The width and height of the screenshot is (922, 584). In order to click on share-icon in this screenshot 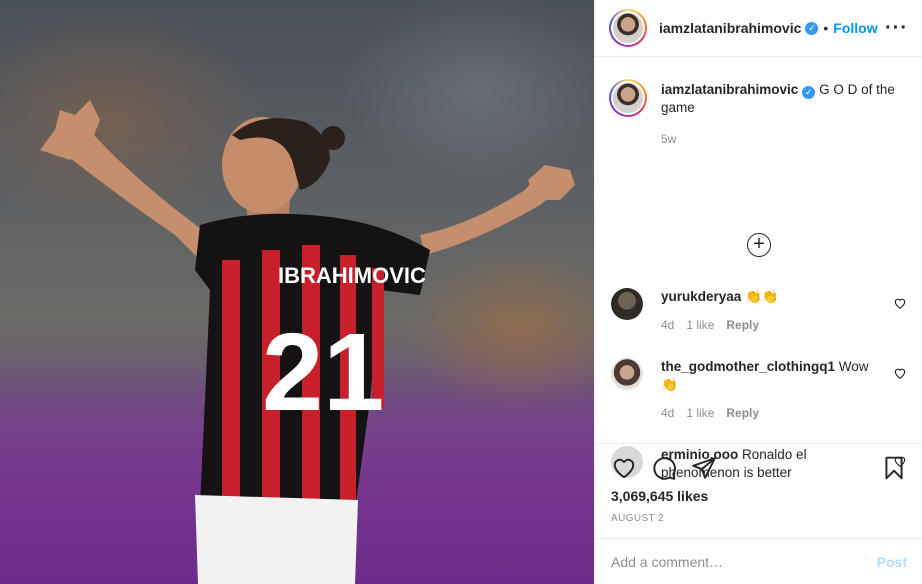, I will do `click(704, 468)`.